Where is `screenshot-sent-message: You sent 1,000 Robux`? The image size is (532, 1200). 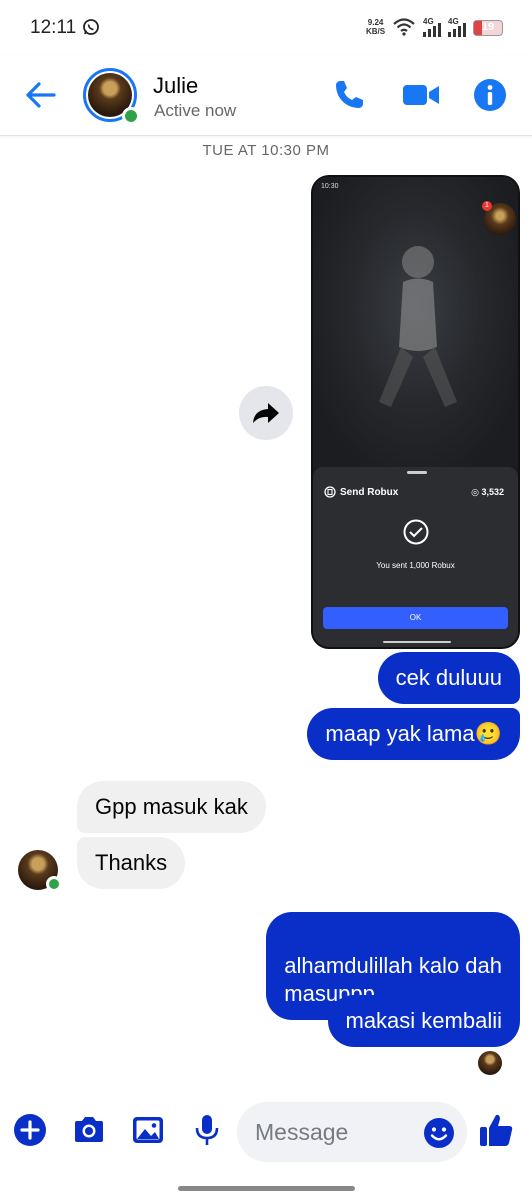 screenshot-sent-message: You sent 1,000 Robux is located at coordinates (415, 565).